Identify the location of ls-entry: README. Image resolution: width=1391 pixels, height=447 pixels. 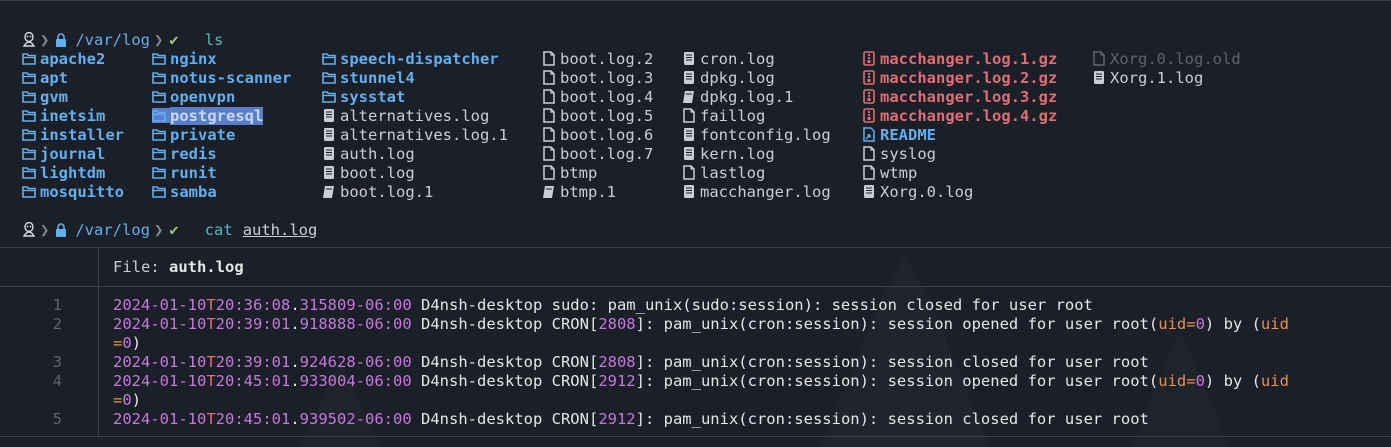
(959, 134).